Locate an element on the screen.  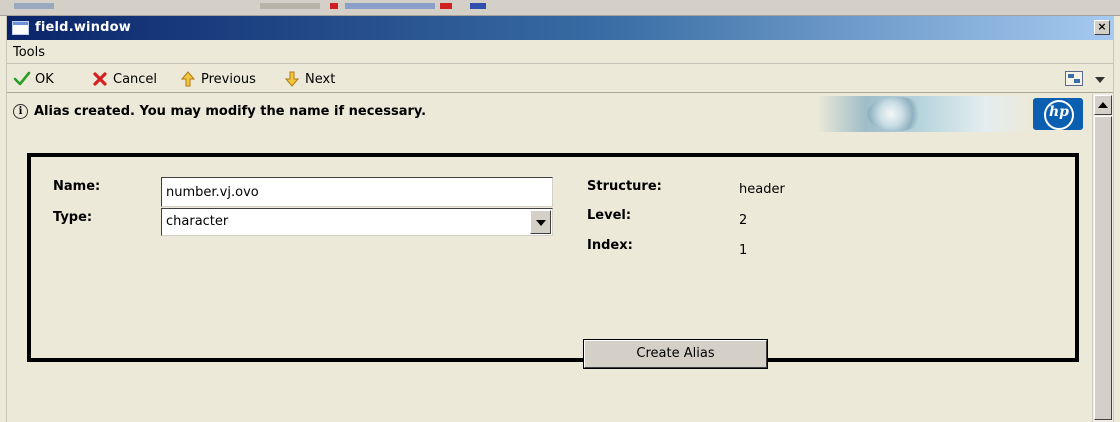
title-bar: field.window × is located at coordinates (560, 28).